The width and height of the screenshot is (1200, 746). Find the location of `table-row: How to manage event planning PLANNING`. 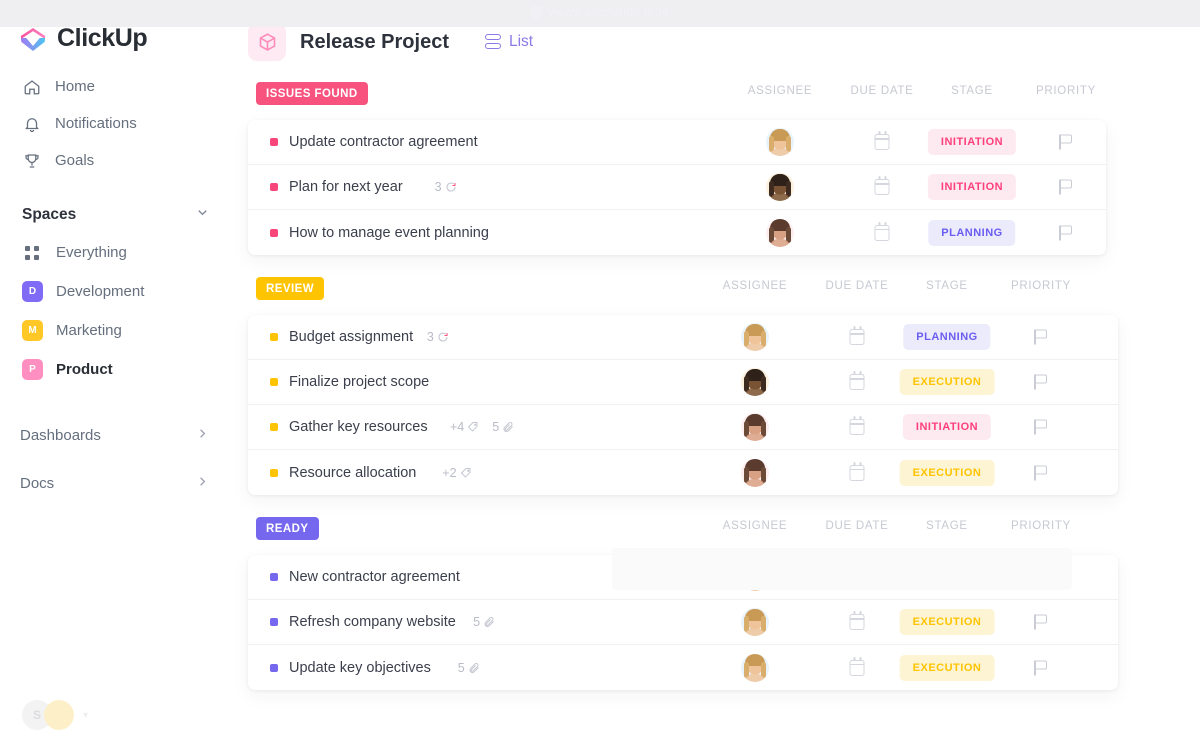

table-row: How to manage event planning PLANNING is located at coordinates (677, 232).